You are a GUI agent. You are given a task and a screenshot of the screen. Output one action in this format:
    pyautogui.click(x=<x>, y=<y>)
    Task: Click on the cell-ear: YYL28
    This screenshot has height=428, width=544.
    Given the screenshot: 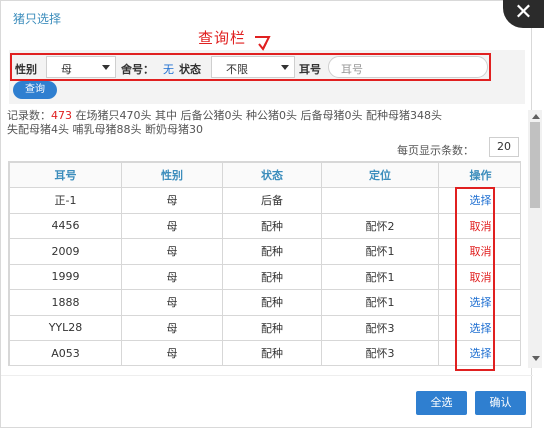 What is the action you would take?
    pyautogui.click(x=65, y=327)
    